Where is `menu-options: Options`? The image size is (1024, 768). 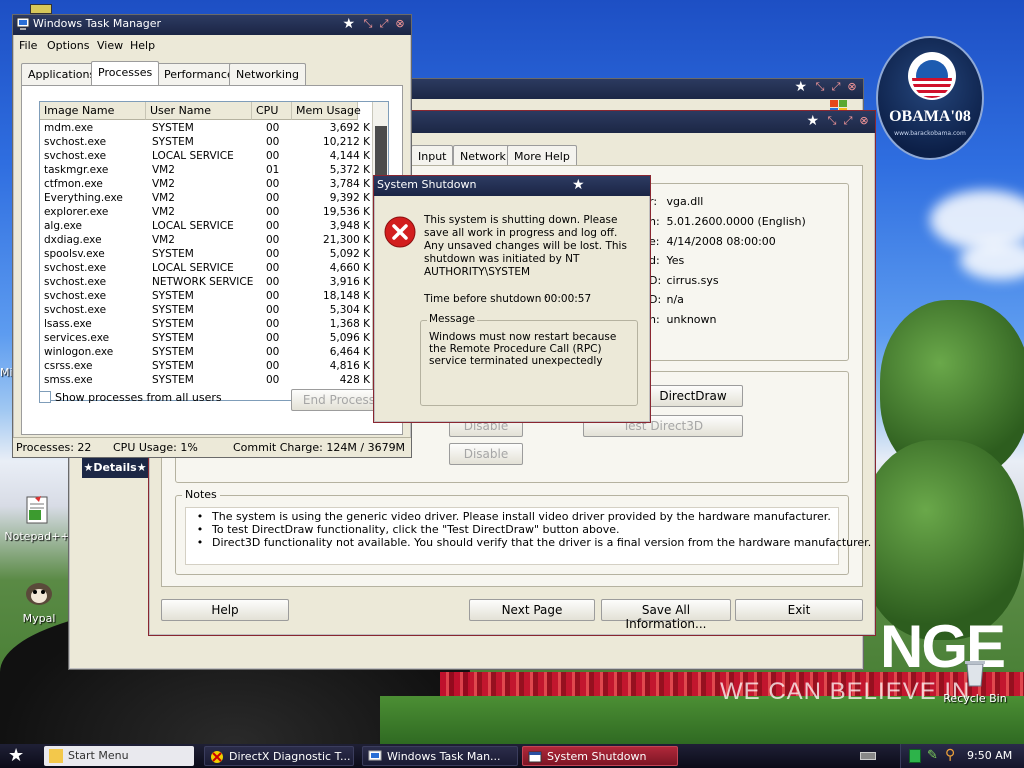 menu-options: Options is located at coordinates (68, 45).